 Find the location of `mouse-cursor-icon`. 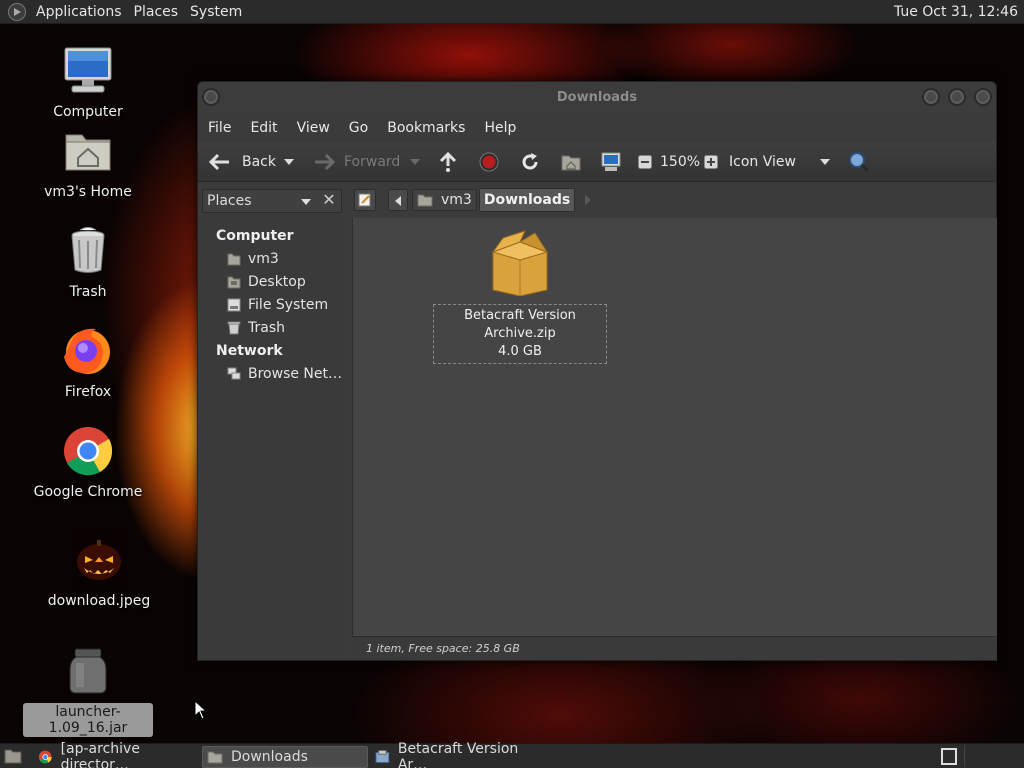

mouse-cursor-icon is located at coordinates (200, 710).